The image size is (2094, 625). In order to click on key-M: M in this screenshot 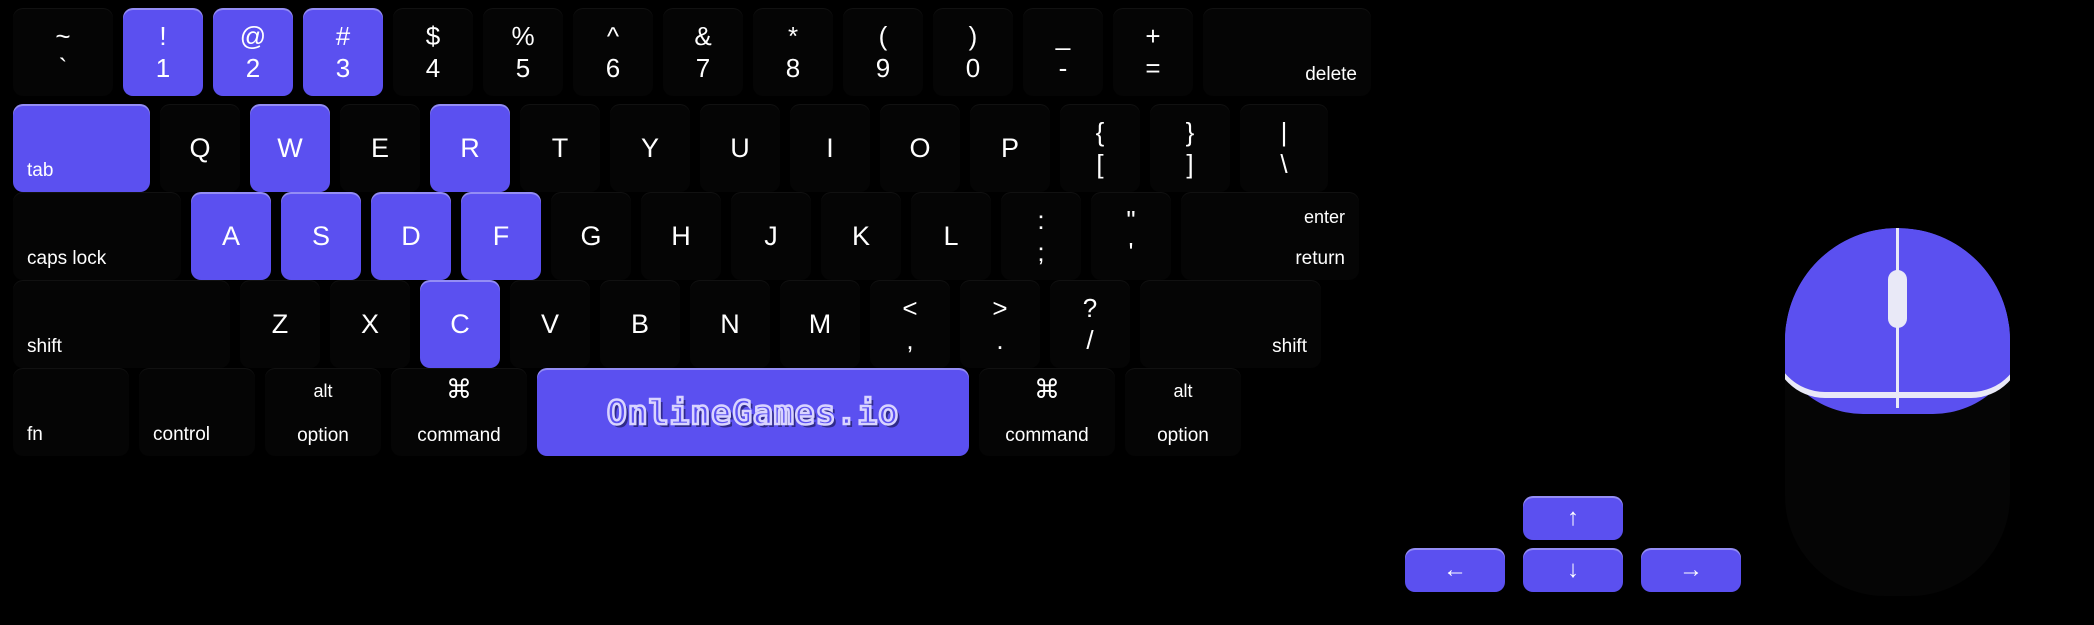, I will do `click(820, 324)`.